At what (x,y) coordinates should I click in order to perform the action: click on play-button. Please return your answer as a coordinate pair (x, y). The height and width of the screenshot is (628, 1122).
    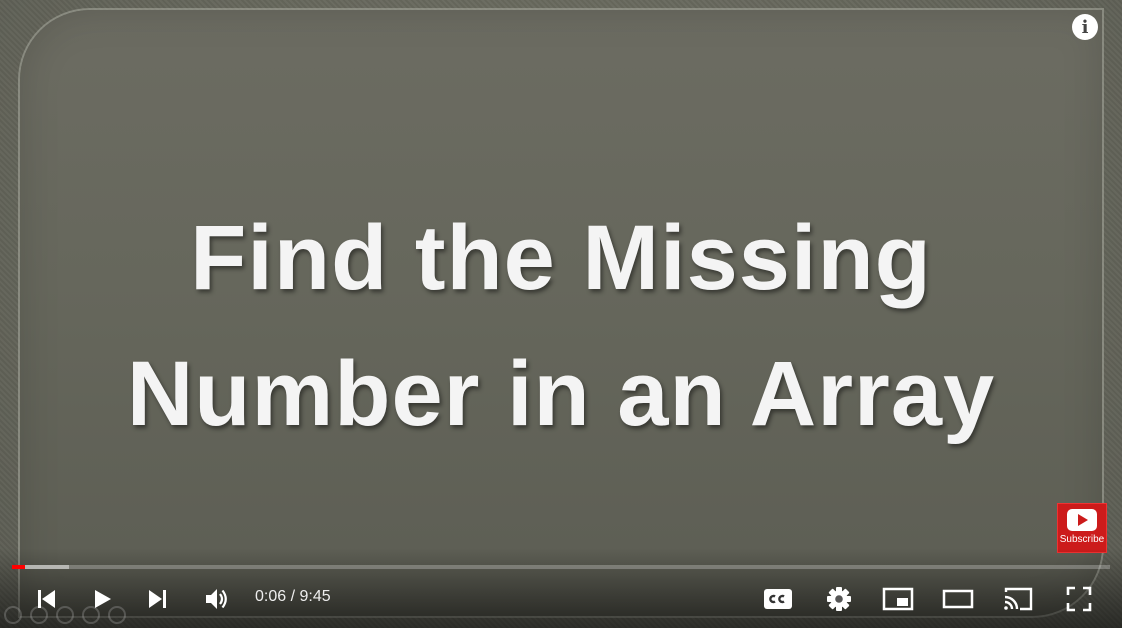
    Looking at the image, I should click on (102, 599).